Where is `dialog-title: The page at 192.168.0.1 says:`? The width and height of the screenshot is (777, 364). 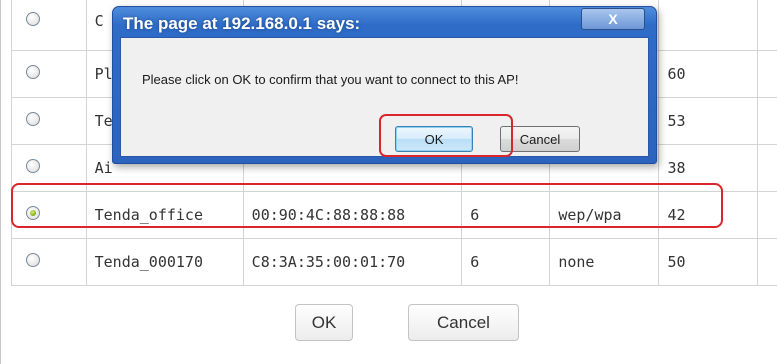 dialog-title: The page at 192.168.0.1 says: is located at coordinates (242, 23).